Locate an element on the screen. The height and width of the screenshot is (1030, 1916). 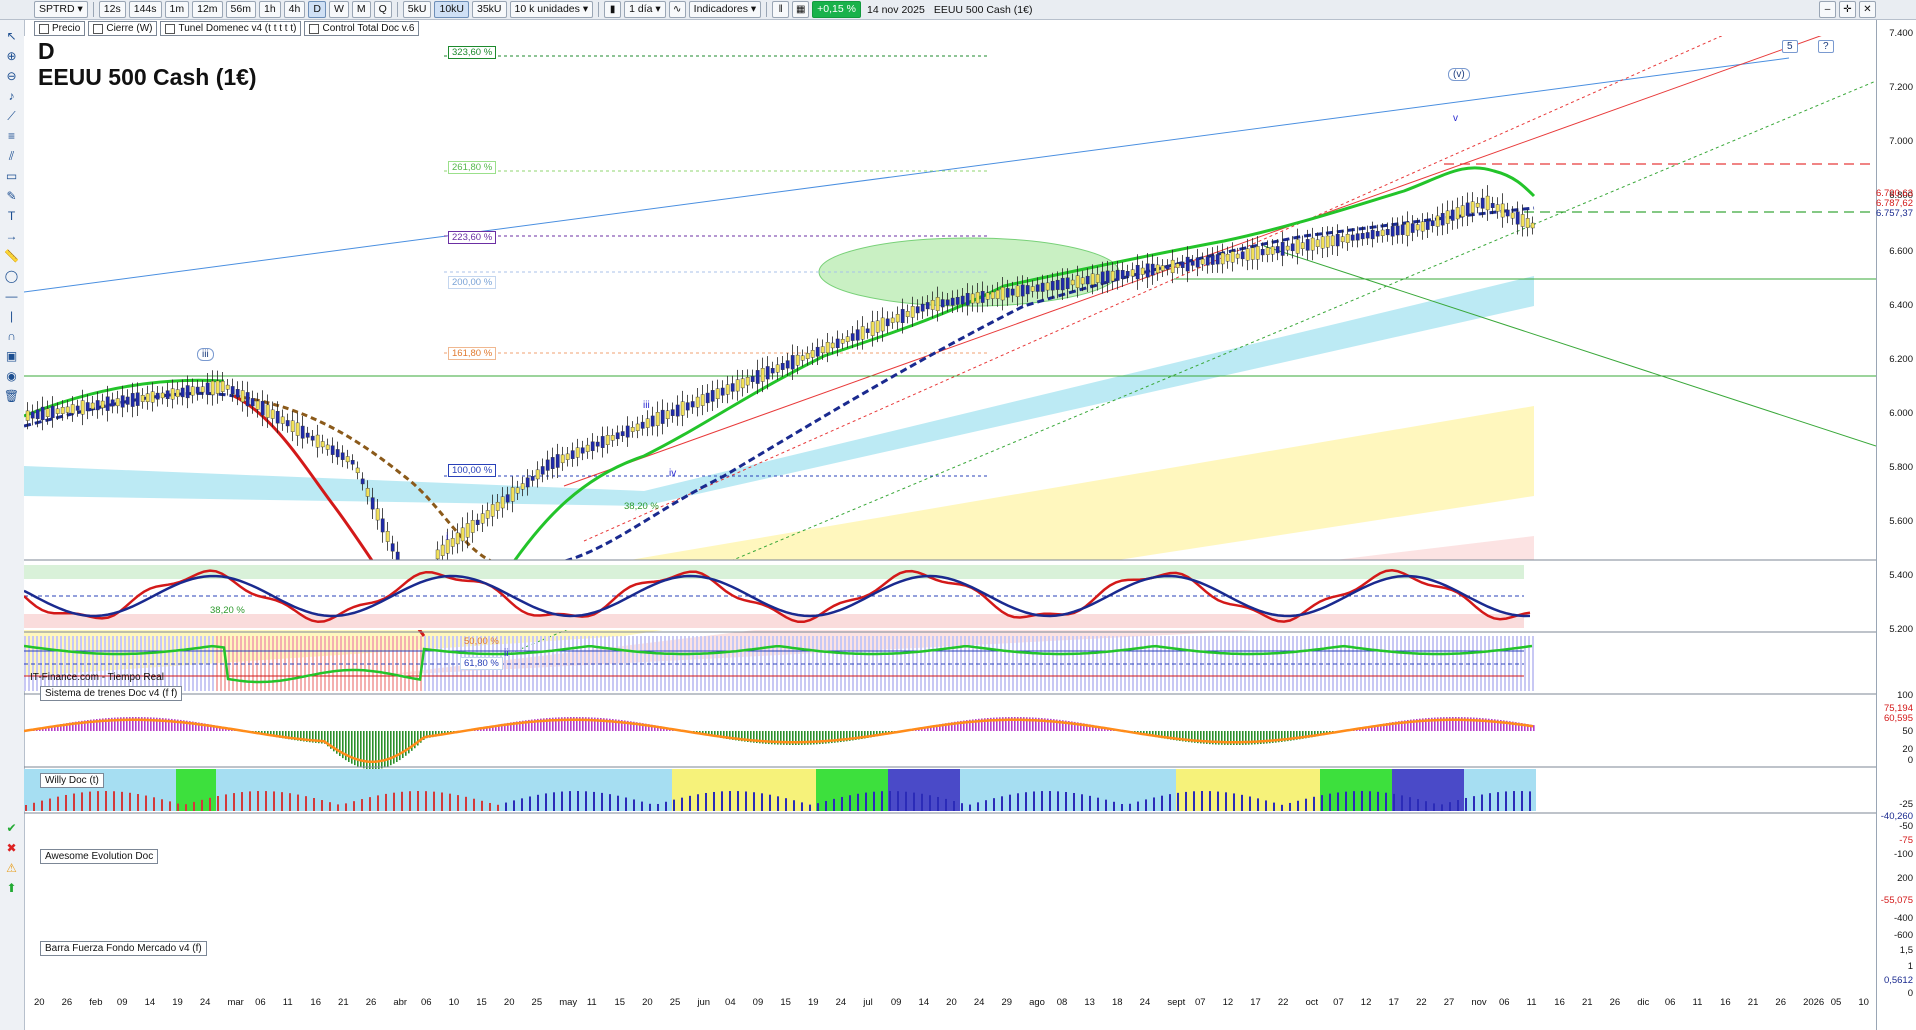
delete-icon: ✖ is located at coordinates (11, 848).